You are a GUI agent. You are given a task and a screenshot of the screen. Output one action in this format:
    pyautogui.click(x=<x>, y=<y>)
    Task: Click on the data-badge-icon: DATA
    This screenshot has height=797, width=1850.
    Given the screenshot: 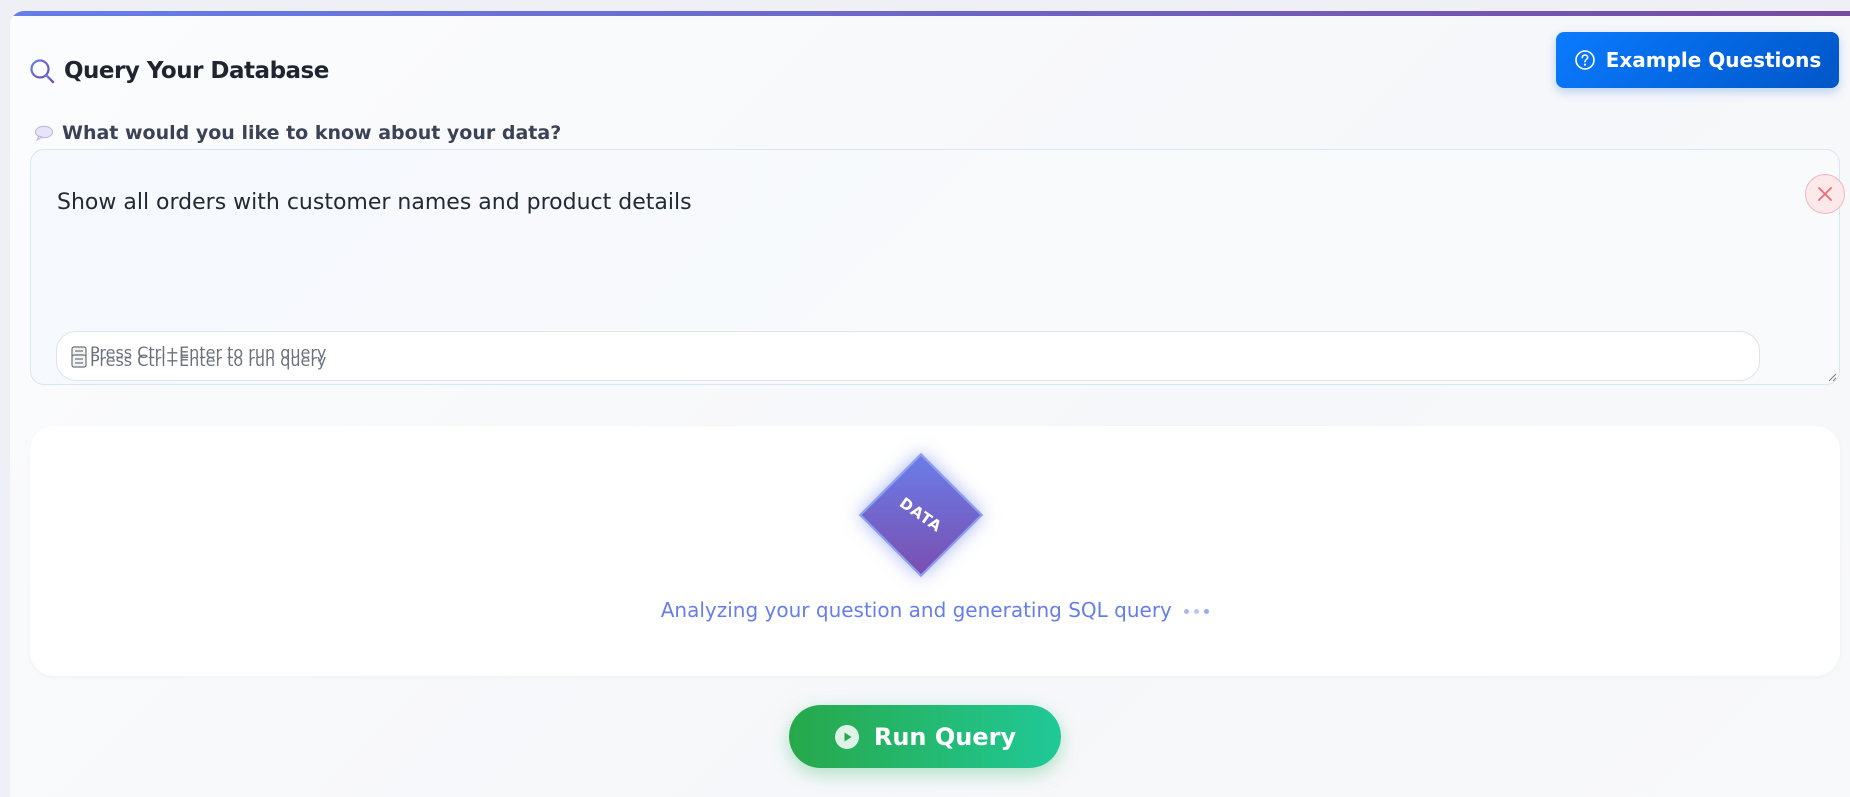 What is the action you would take?
    pyautogui.click(x=921, y=515)
    